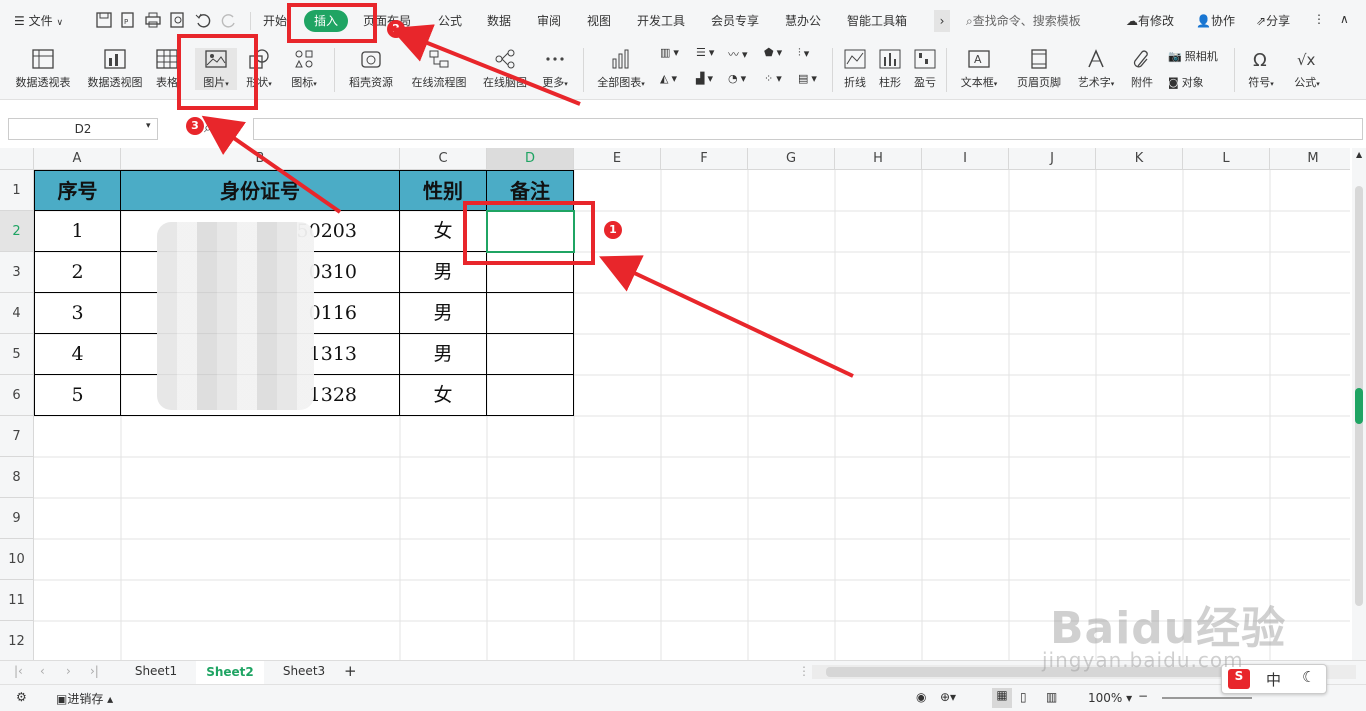  I want to click on arrow-to-search, so click(271, 164).